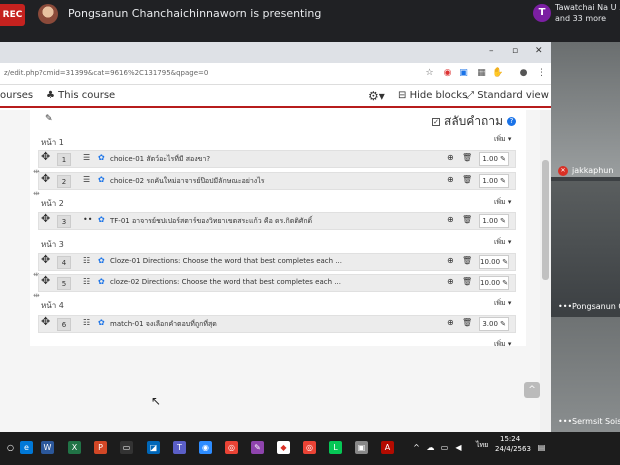 Image resolution: width=620 pixels, height=465 pixels. What do you see at coordinates (436, 121) in the screenshot?
I see `checkbox-icon: ✓` at bounding box center [436, 121].